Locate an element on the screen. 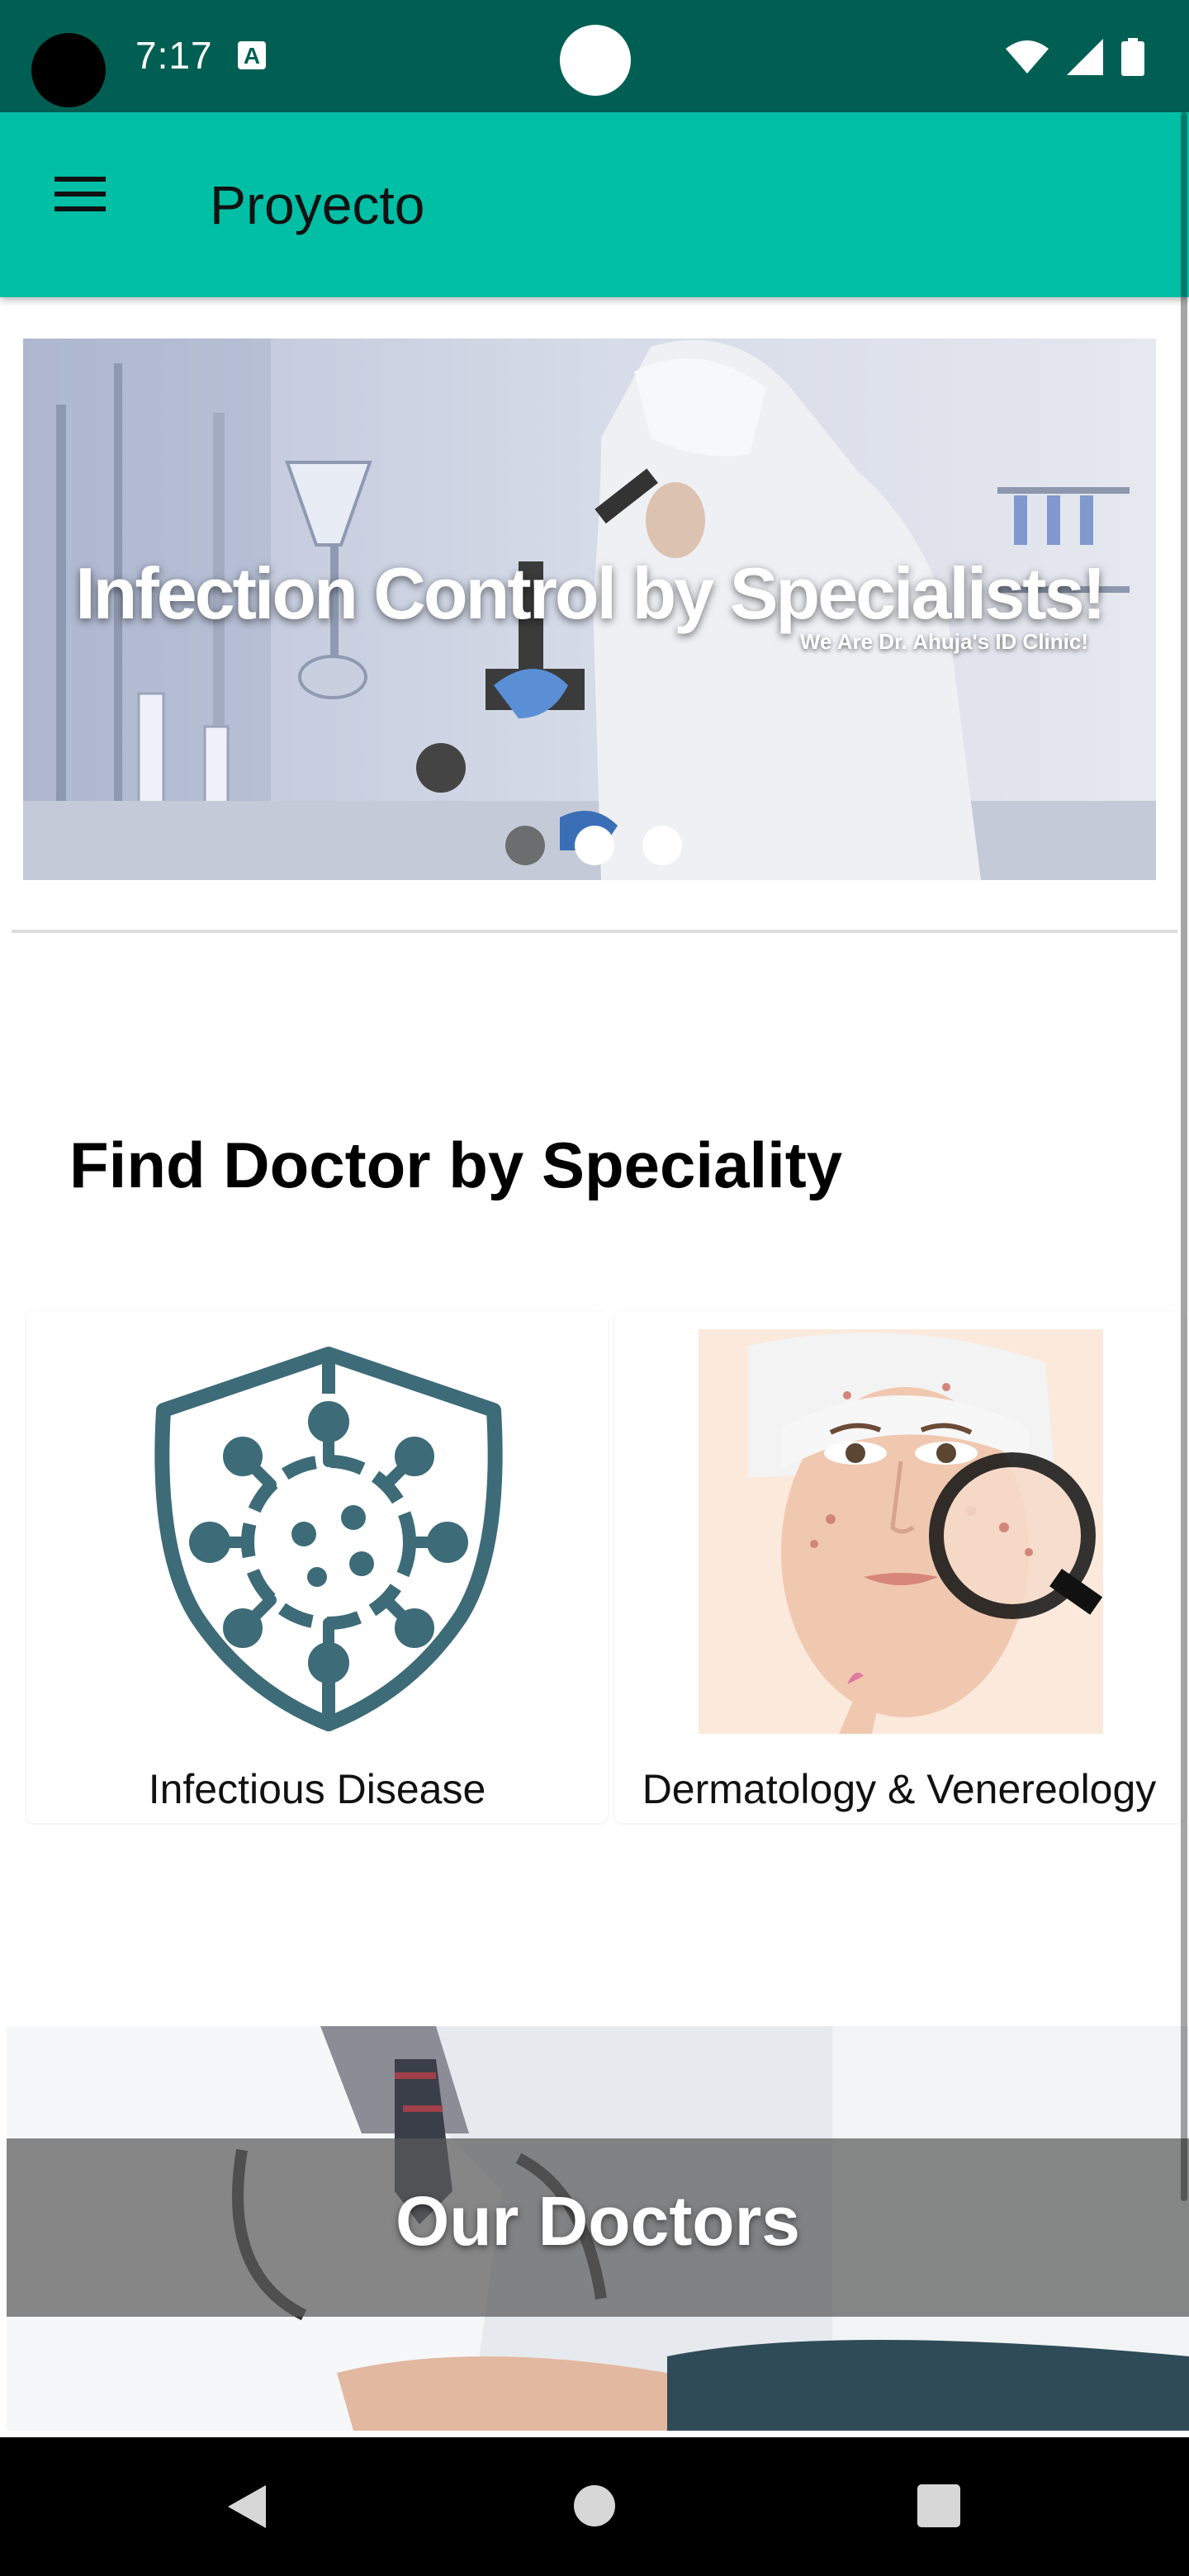 This screenshot has width=1189, height=2576. section-title: Find Doctor by Speciality is located at coordinates (456, 1165).